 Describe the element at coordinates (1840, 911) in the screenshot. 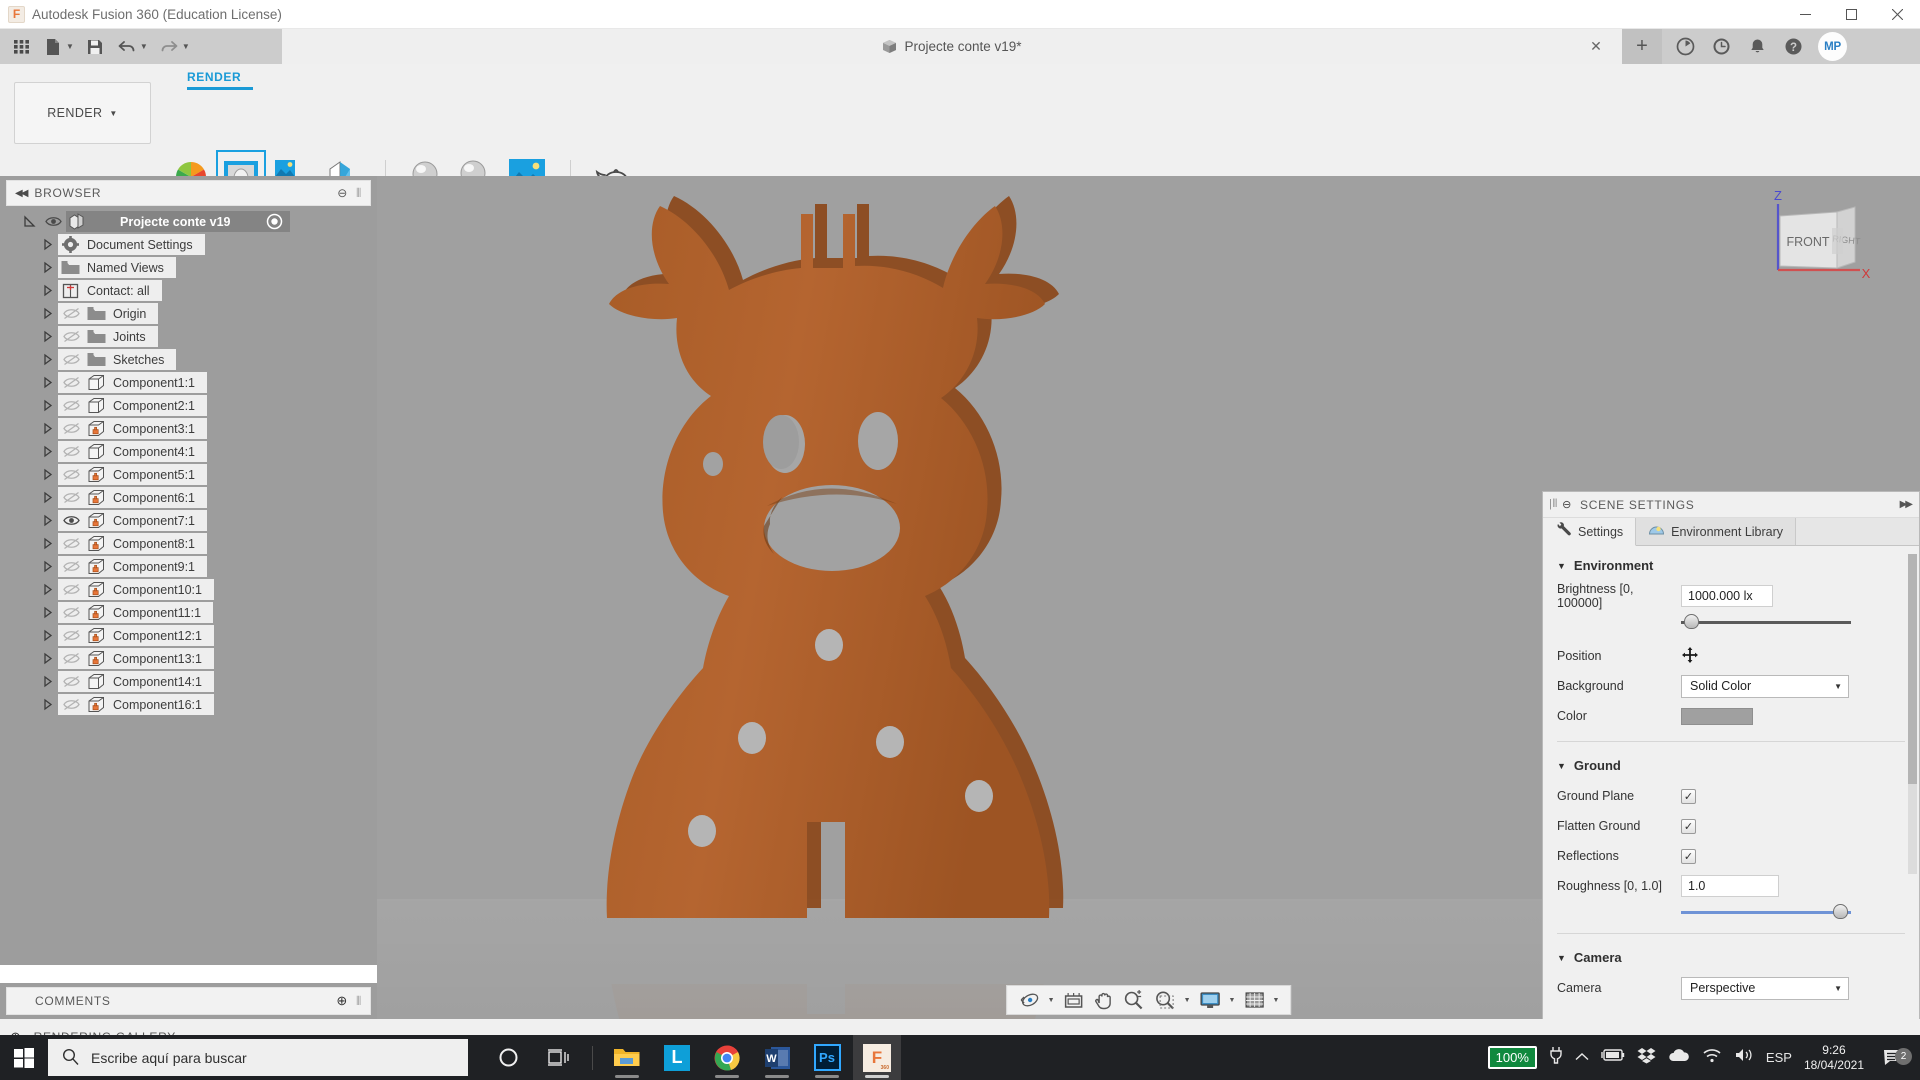

I see `roughness-slider-knob` at that location.